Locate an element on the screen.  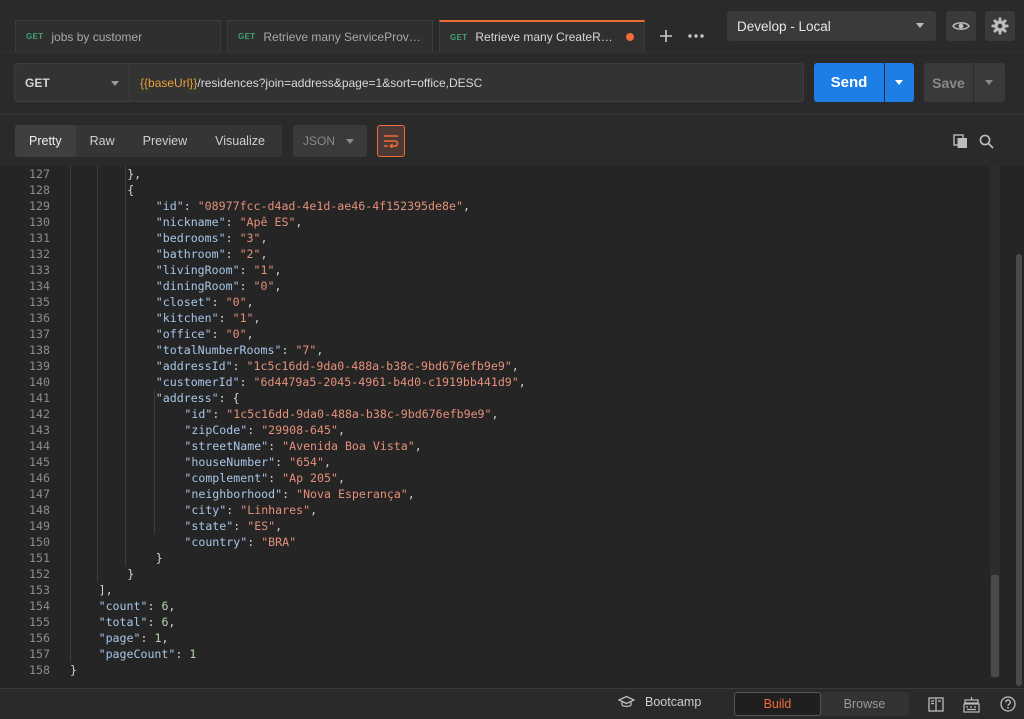
code-text: ], is located at coordinates (105, 590).